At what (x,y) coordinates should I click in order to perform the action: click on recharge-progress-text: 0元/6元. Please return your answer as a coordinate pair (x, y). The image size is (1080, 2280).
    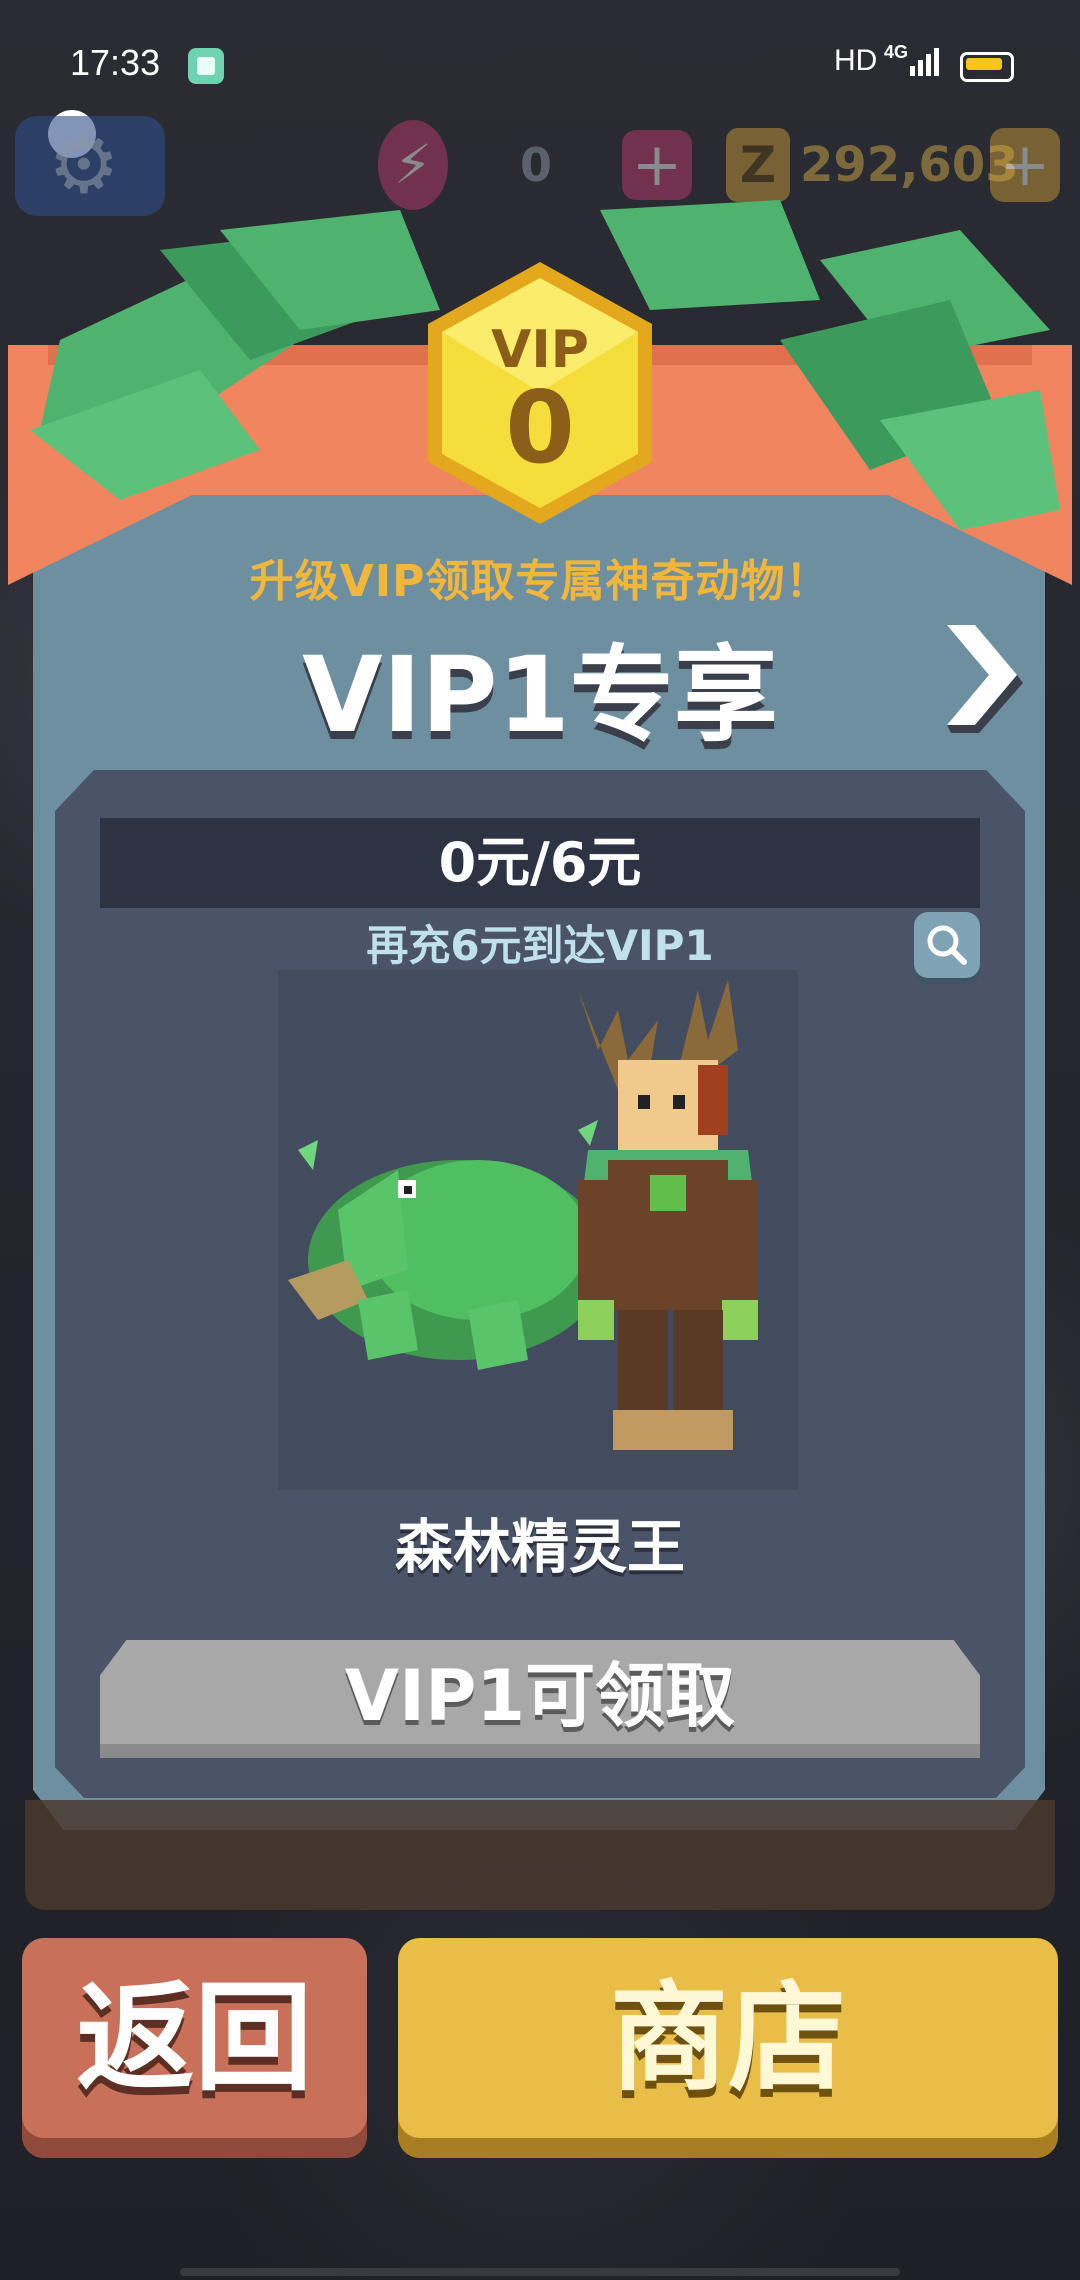
    Looking at the image, I should click on (540, 862).